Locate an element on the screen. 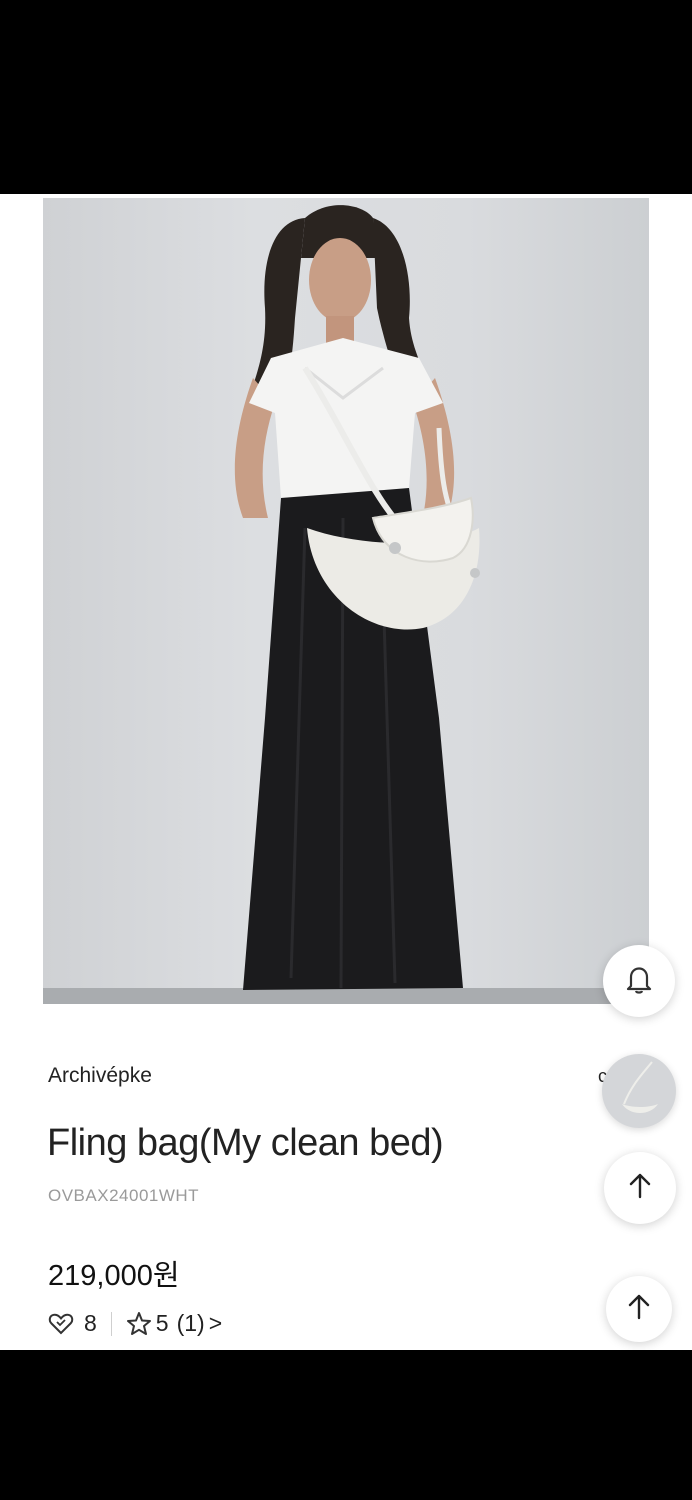 The image size is (692, 1500). rating-value: 5 is located at coordinates (162, 1323).